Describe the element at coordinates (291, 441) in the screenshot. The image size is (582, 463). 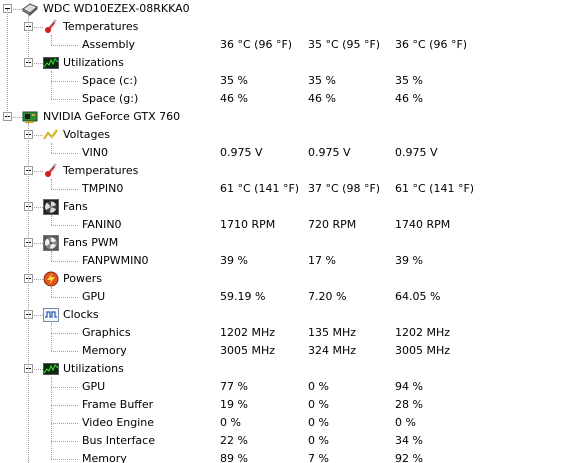
I see `sensor-row: Bus Interface 22 % 0 % 34 %` at that location.